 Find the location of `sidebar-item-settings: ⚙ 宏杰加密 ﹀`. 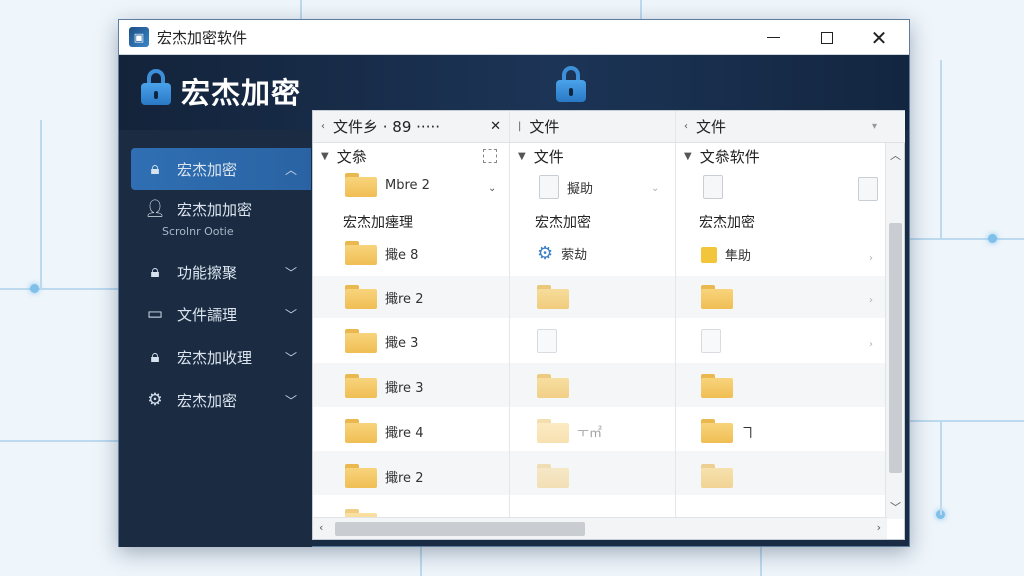

sidebar-item-settings: ⚙ 宏杰加密 ﹀ is located at coordinates (221, 400).